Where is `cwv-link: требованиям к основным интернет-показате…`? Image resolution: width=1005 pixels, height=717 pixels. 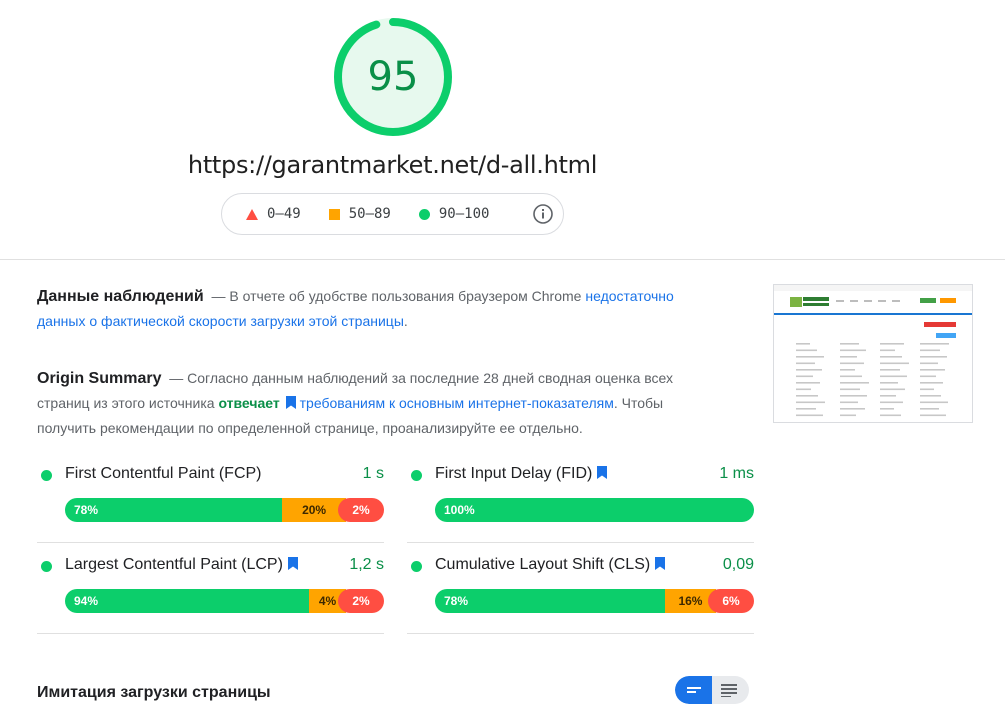 cwv-link: требованиям к основным интернет-показате… is located at coordinates (457, 403).